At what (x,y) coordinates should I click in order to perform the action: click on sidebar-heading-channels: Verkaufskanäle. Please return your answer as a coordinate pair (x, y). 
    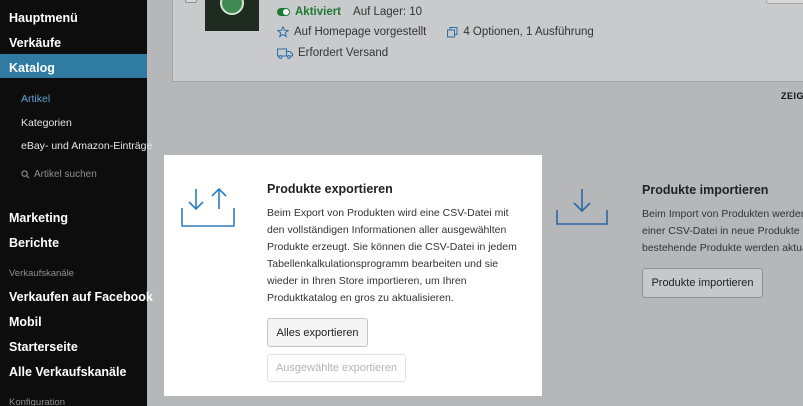
    Looking at the image, I should click on (41, 273).